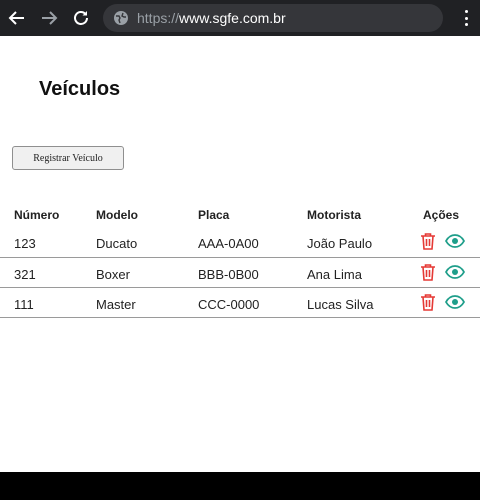 The image size is (480, 500). Describe the element at coordinates (240, 486) in the screenshot. I see `bottom-black-bar` at that location.